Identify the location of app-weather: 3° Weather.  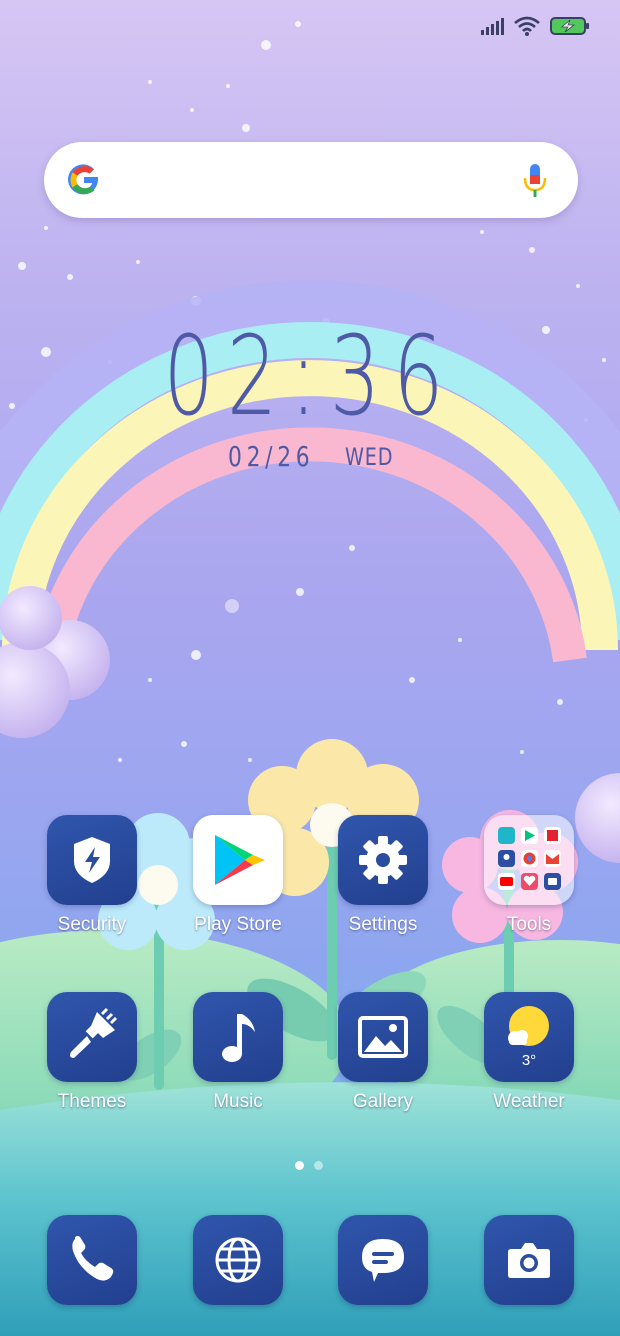
(529, 1062).